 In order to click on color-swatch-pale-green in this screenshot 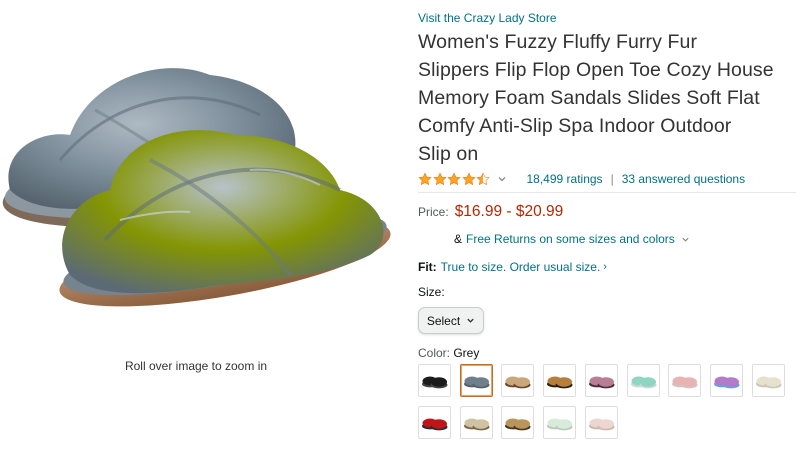, I will do `click(560, 422)`.